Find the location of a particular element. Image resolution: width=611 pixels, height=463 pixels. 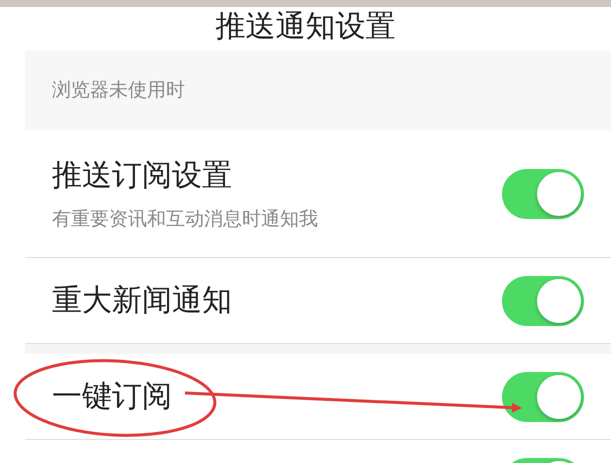

setting-label: 推送订阅设置 is located at coordinates (142, 176).